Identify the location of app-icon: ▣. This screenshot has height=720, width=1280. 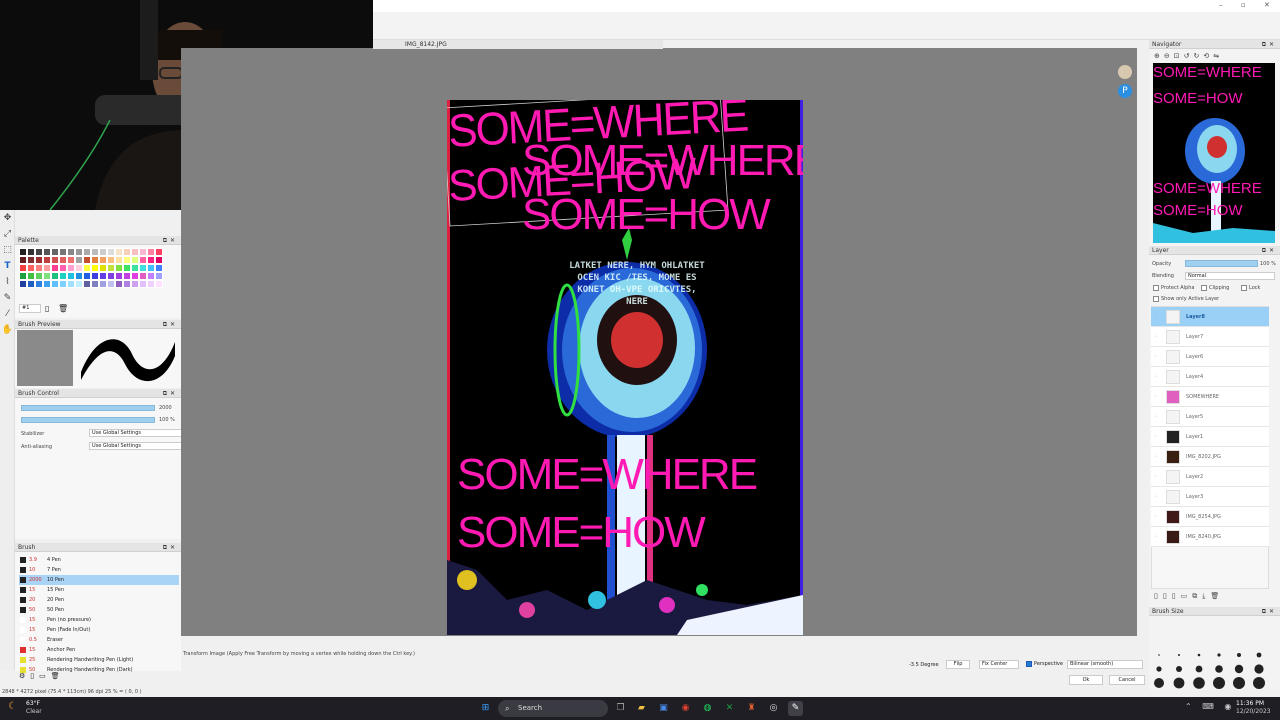
(663, 708).